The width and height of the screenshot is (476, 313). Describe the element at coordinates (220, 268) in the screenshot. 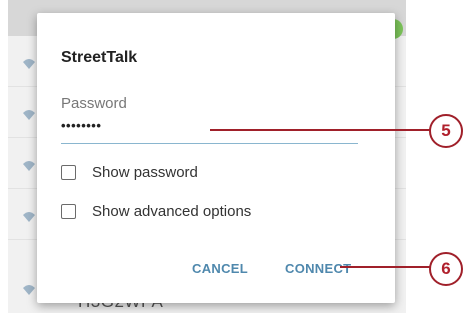

I see `cancel-button: CANCEL` at that location.